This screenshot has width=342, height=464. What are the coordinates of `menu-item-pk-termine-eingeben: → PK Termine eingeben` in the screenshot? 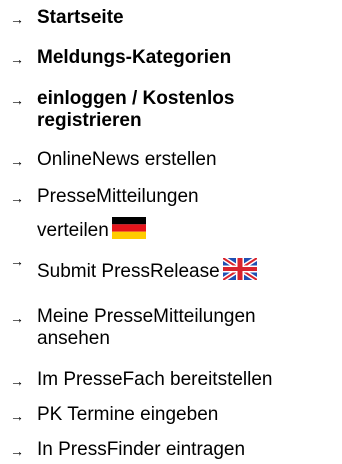 It's located at (150, 416).